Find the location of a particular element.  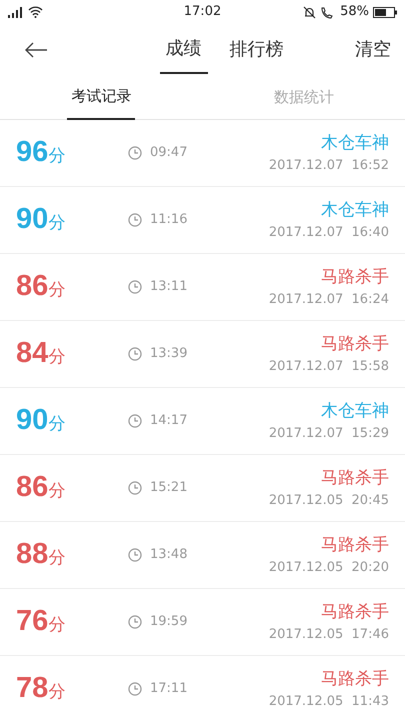

battery-level: 58% is located at coordinates (354, 12).